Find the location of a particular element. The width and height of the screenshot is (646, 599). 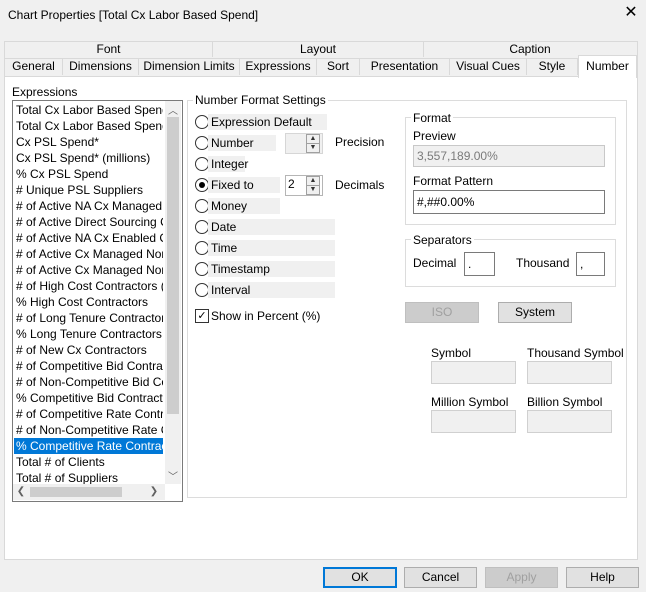

decimals-value: 2 is located at coordinates (291, 184).